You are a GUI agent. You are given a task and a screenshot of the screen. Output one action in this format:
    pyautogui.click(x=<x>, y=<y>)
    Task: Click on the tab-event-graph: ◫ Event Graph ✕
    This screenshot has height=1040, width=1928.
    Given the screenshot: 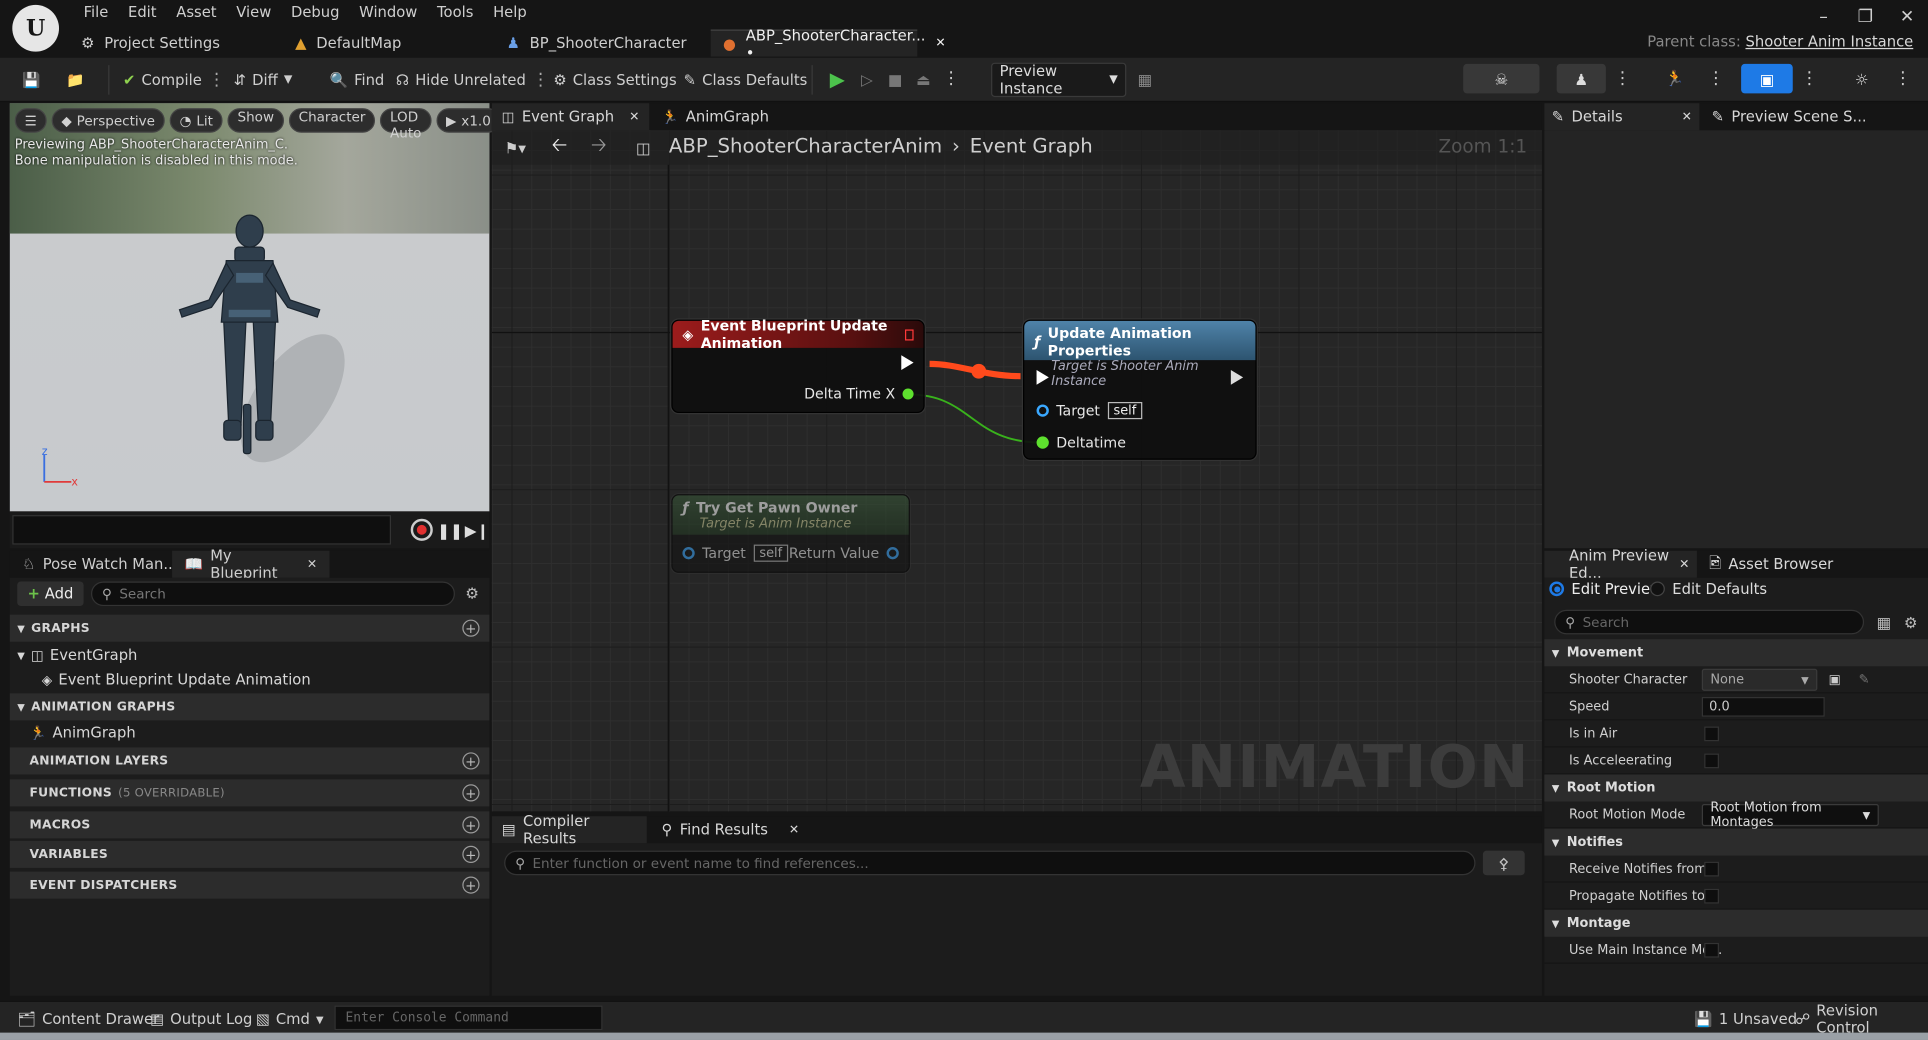 What is the action you would take?
    pyautogui.click(x=570, y=117)
    